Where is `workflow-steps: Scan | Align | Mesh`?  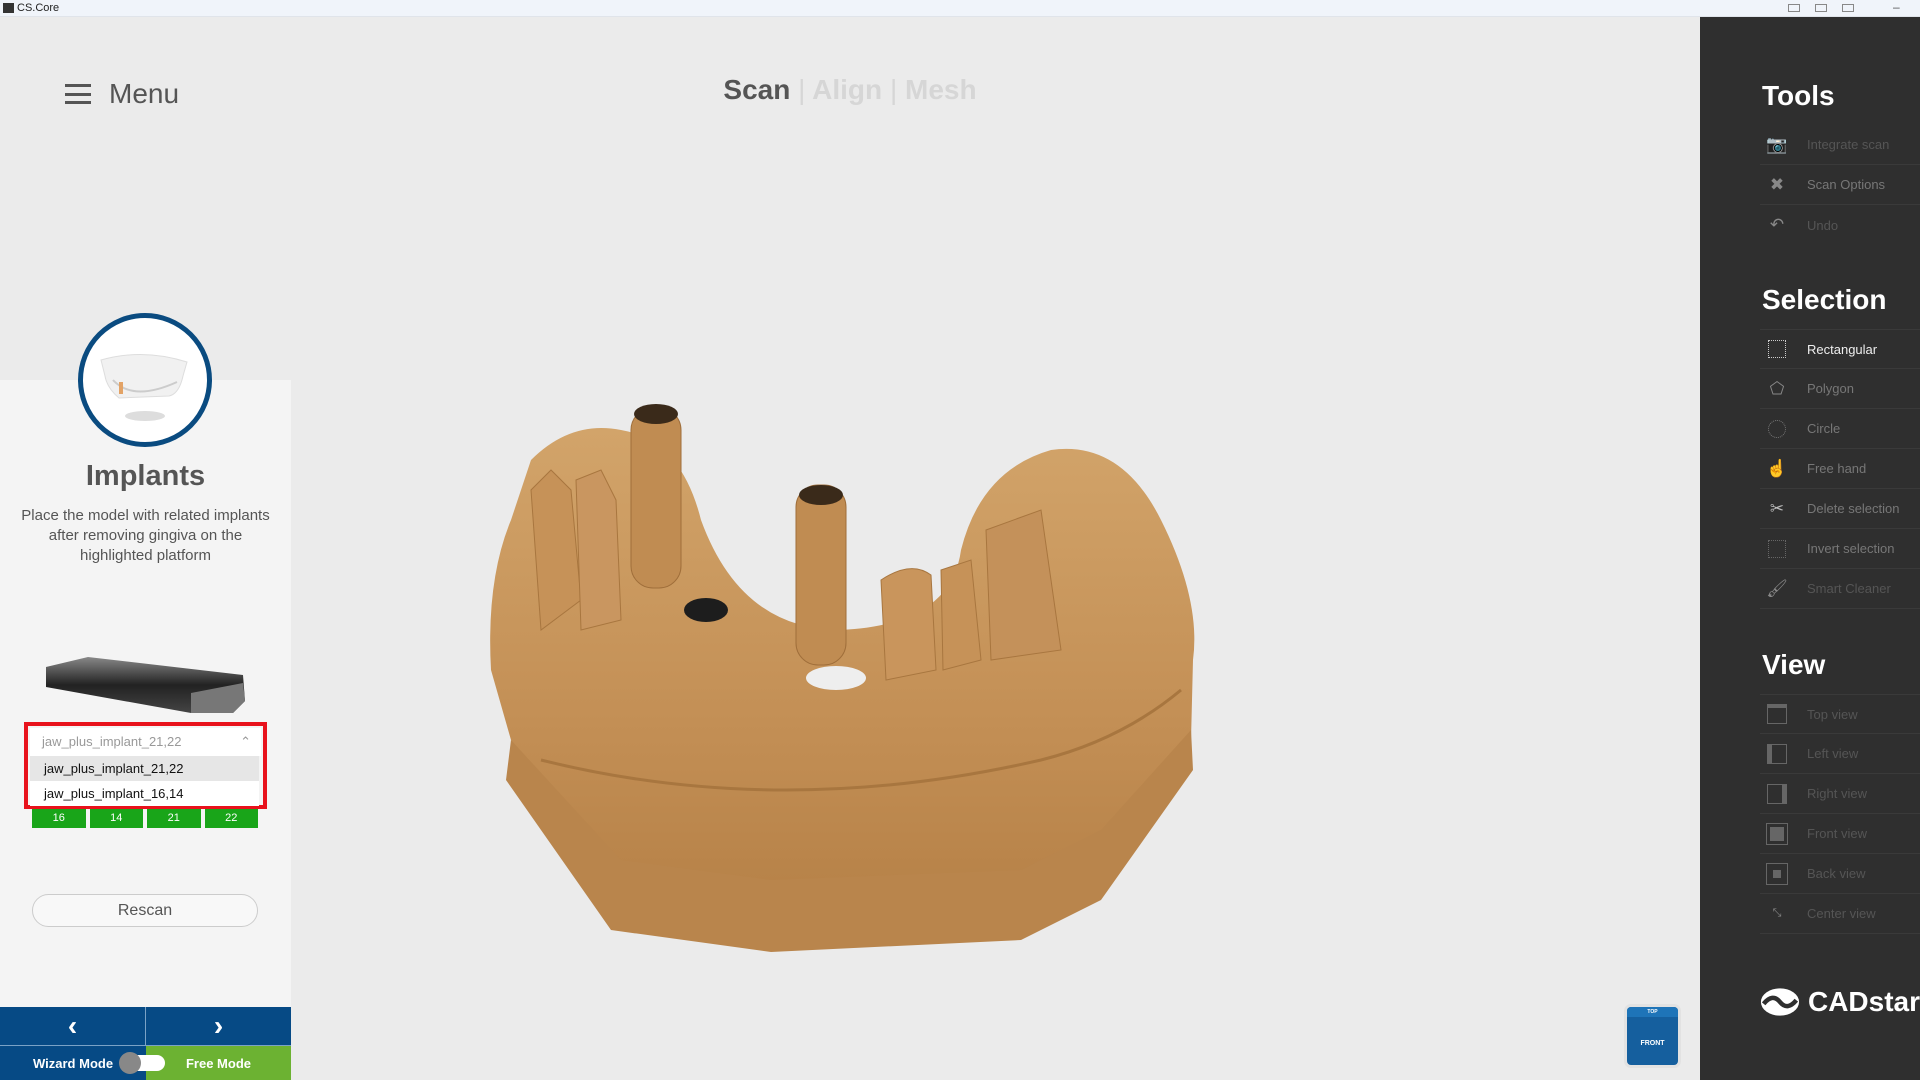
workflow-steps: Scan | Align | Mesh is located at coordinates (850, 90).